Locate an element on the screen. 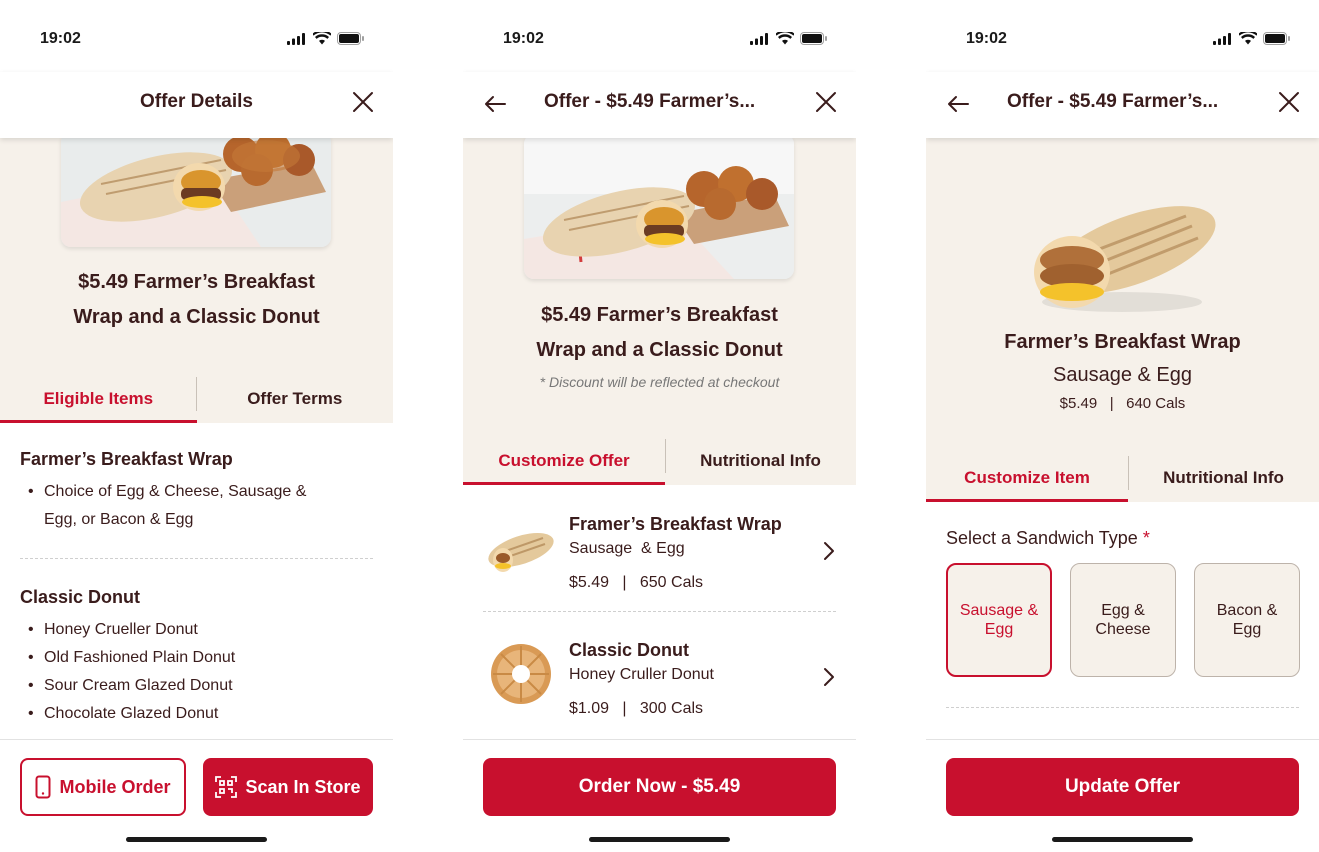 Image resolution: width=1319 pixels, height=852 pixels. list-item: Honey Crueller Donut is located at coordinates (196, 630).